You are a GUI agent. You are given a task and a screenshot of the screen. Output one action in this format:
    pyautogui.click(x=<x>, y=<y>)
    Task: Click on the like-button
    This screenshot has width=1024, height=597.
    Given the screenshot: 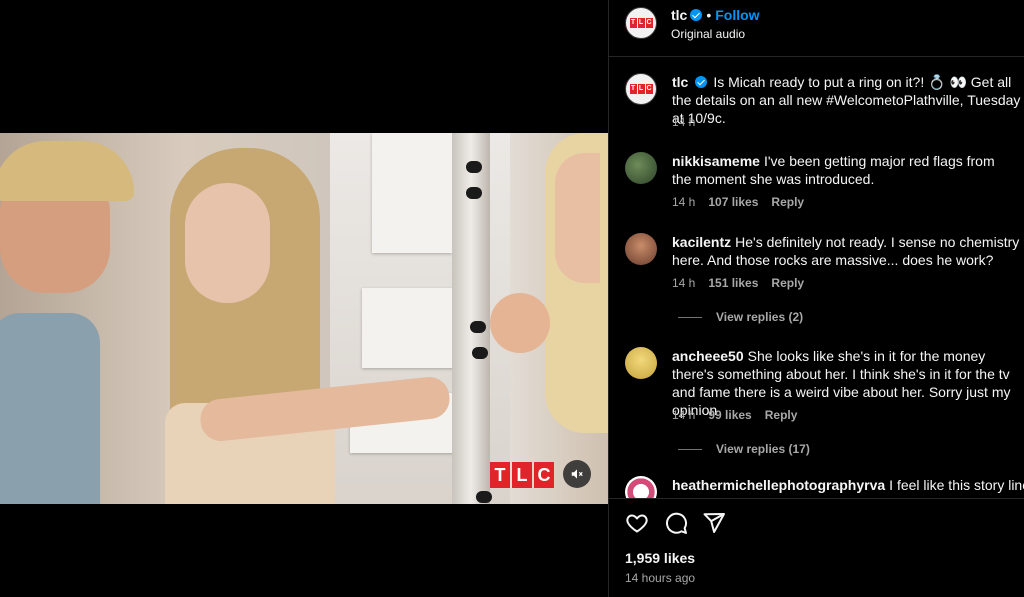 What is the action you would take?
    pyautogui.click(x=638, y=524)
    